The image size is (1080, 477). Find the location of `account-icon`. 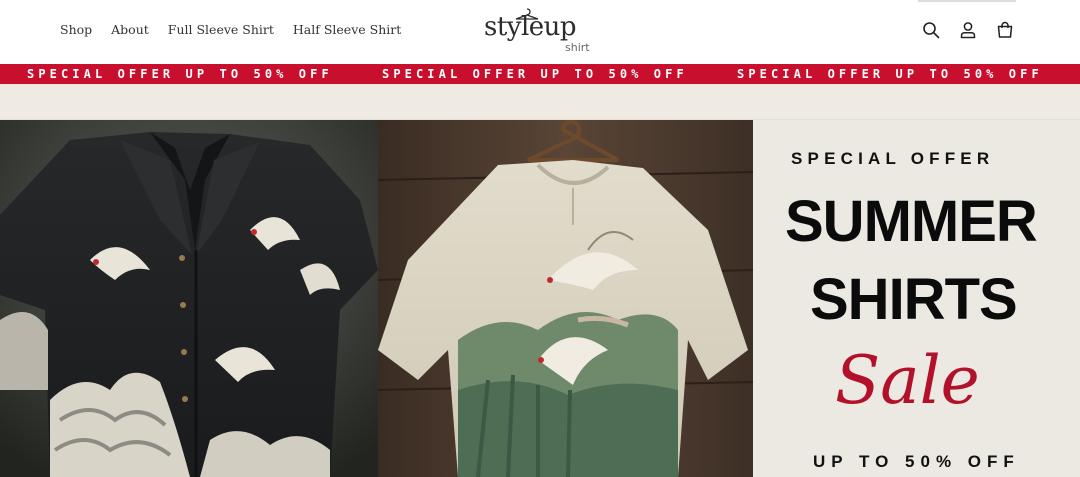

account-icon is located at coordinates (968, 30).